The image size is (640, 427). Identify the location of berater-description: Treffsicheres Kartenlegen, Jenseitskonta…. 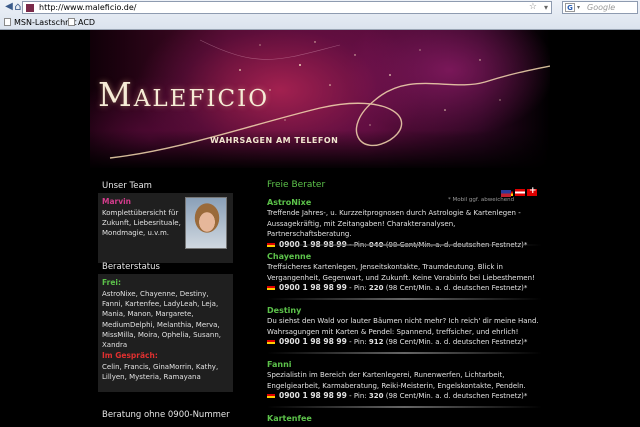
(401, 272).